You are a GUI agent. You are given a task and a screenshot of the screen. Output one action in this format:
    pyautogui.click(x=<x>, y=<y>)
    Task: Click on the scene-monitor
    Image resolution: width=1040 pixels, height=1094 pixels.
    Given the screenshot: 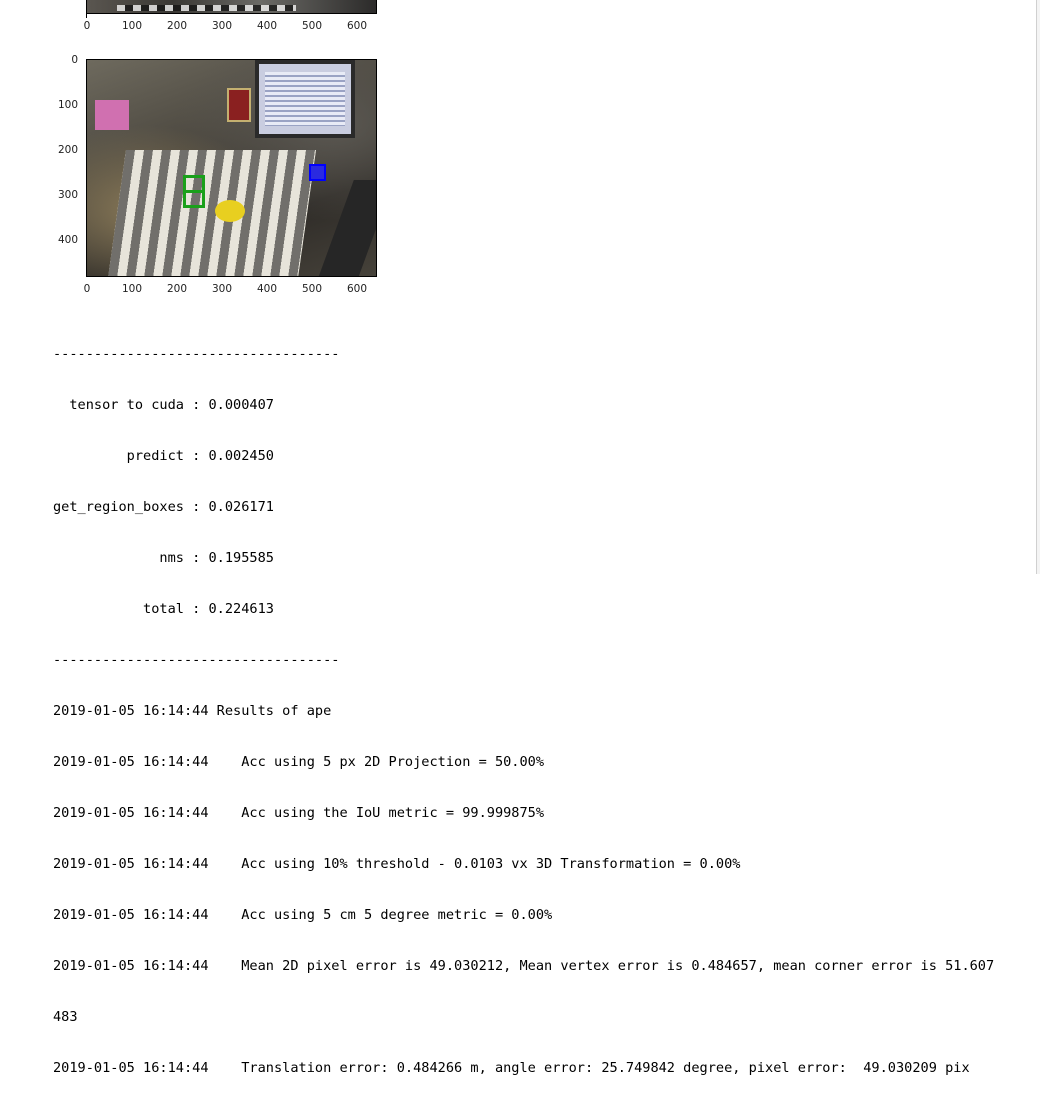 What is the action you would take?
    pyautogui.click(x=305, y=99)
    